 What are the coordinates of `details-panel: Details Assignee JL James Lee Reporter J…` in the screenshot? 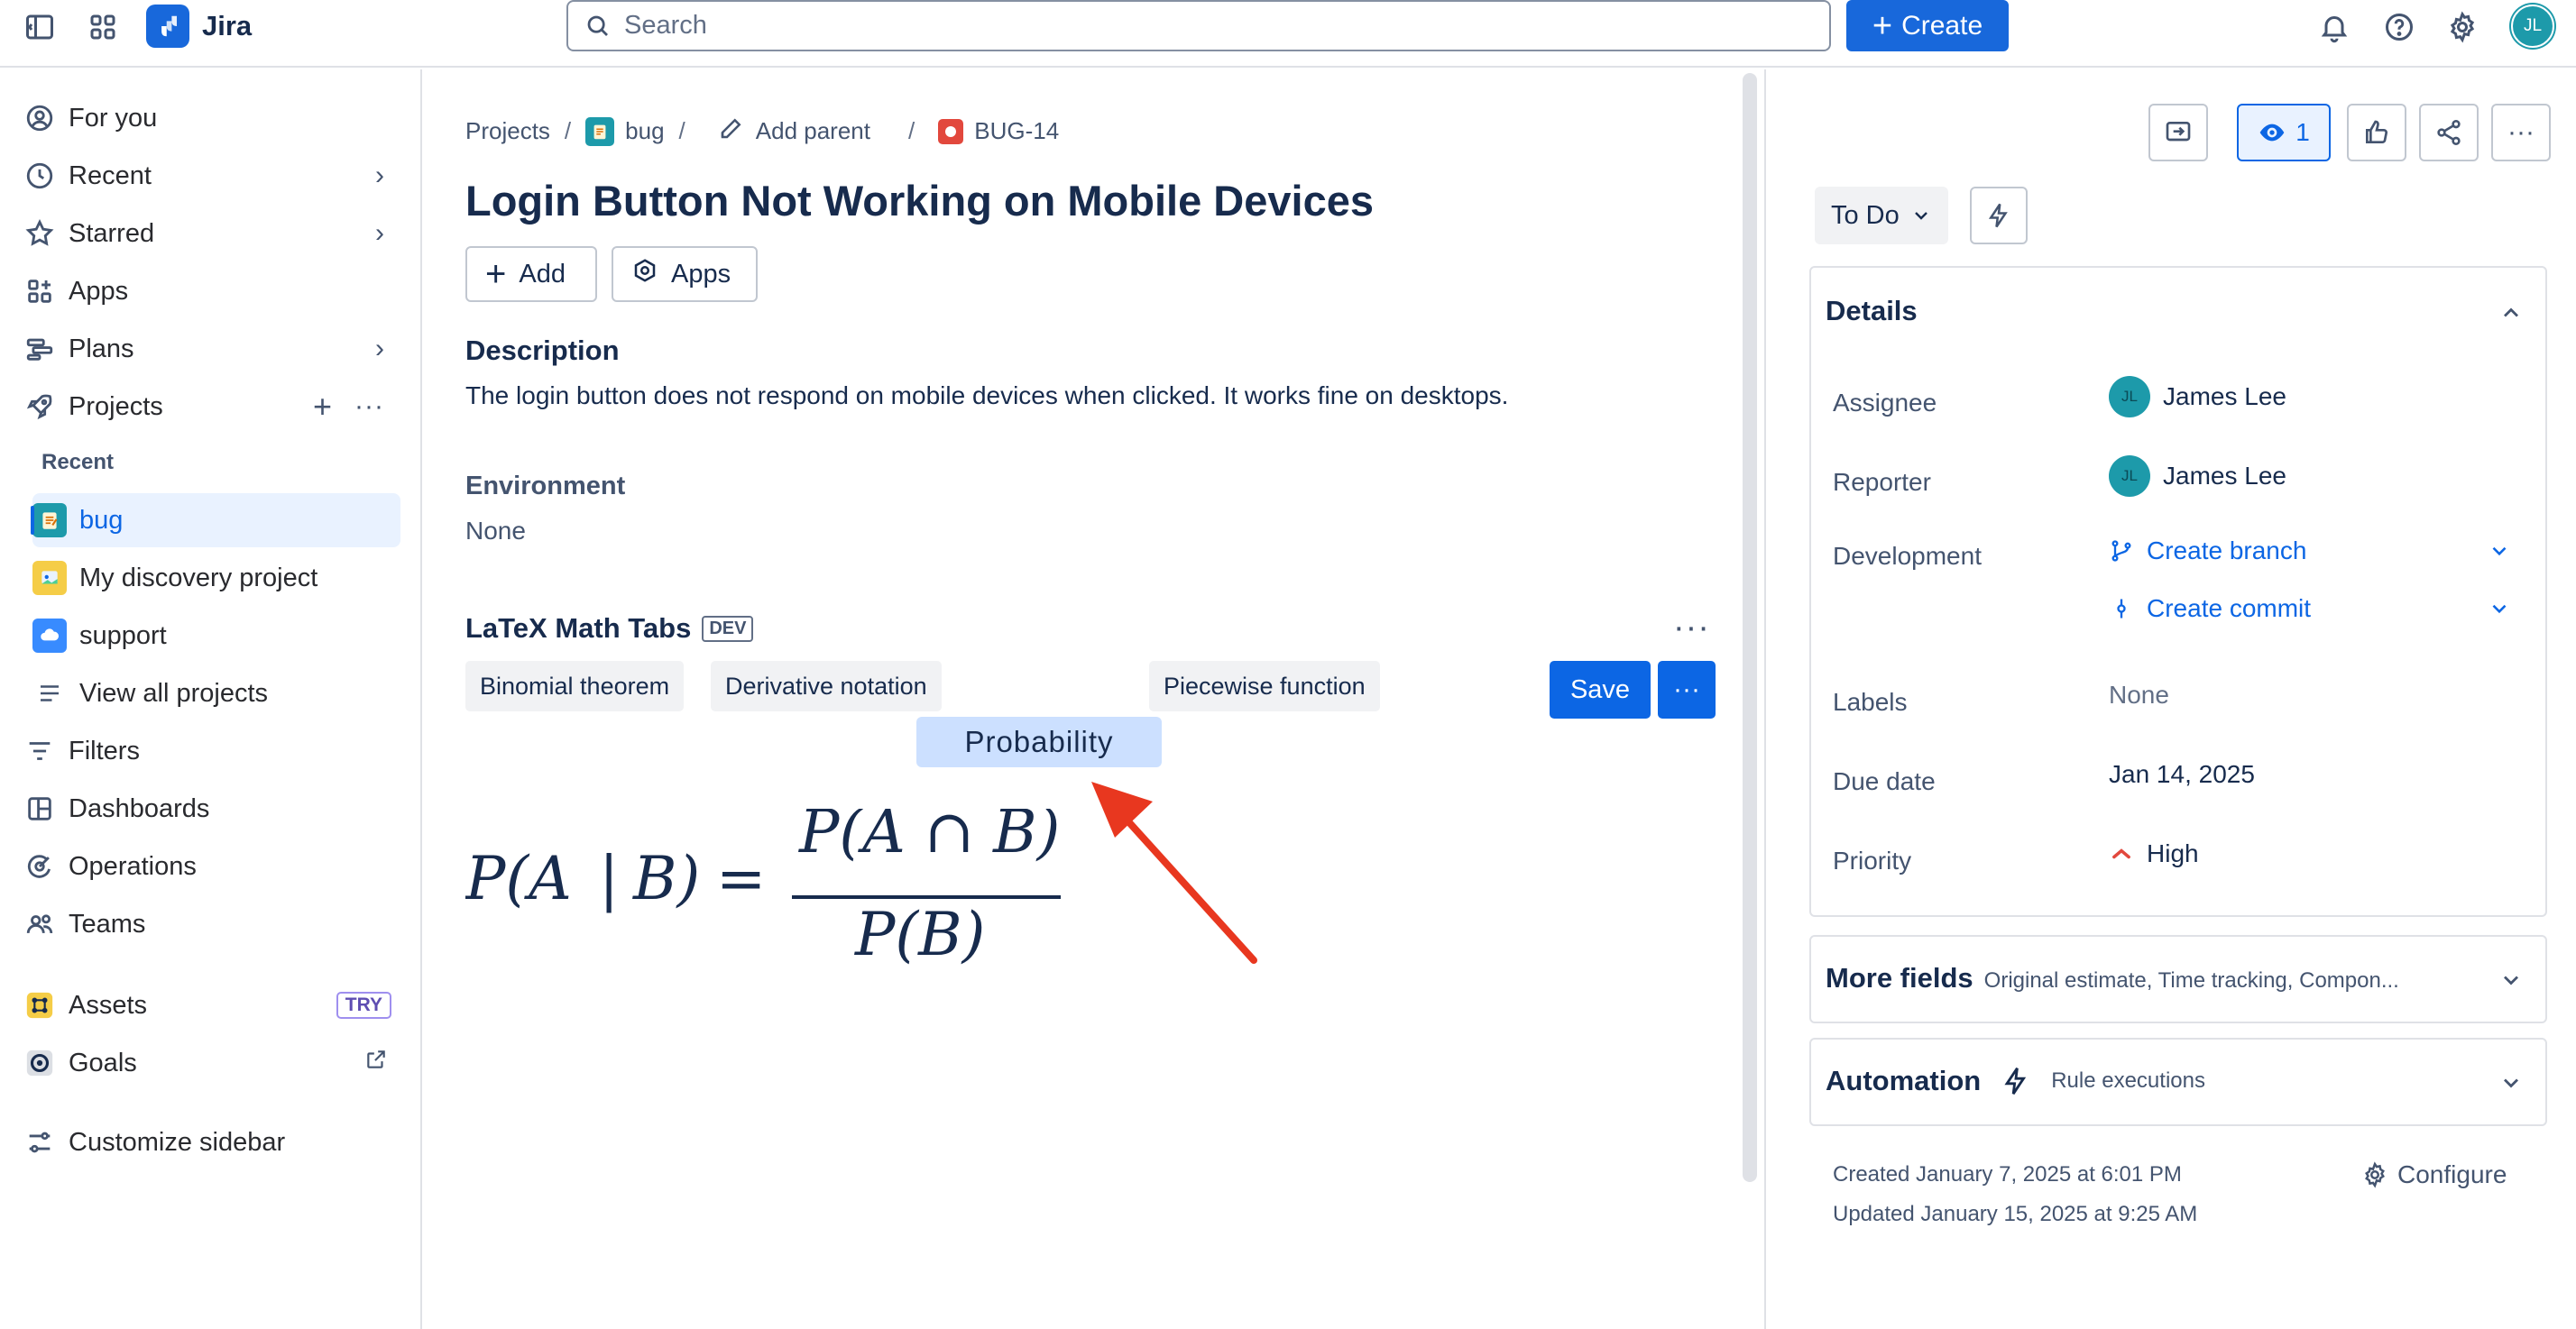 It's located at (2178, 591).